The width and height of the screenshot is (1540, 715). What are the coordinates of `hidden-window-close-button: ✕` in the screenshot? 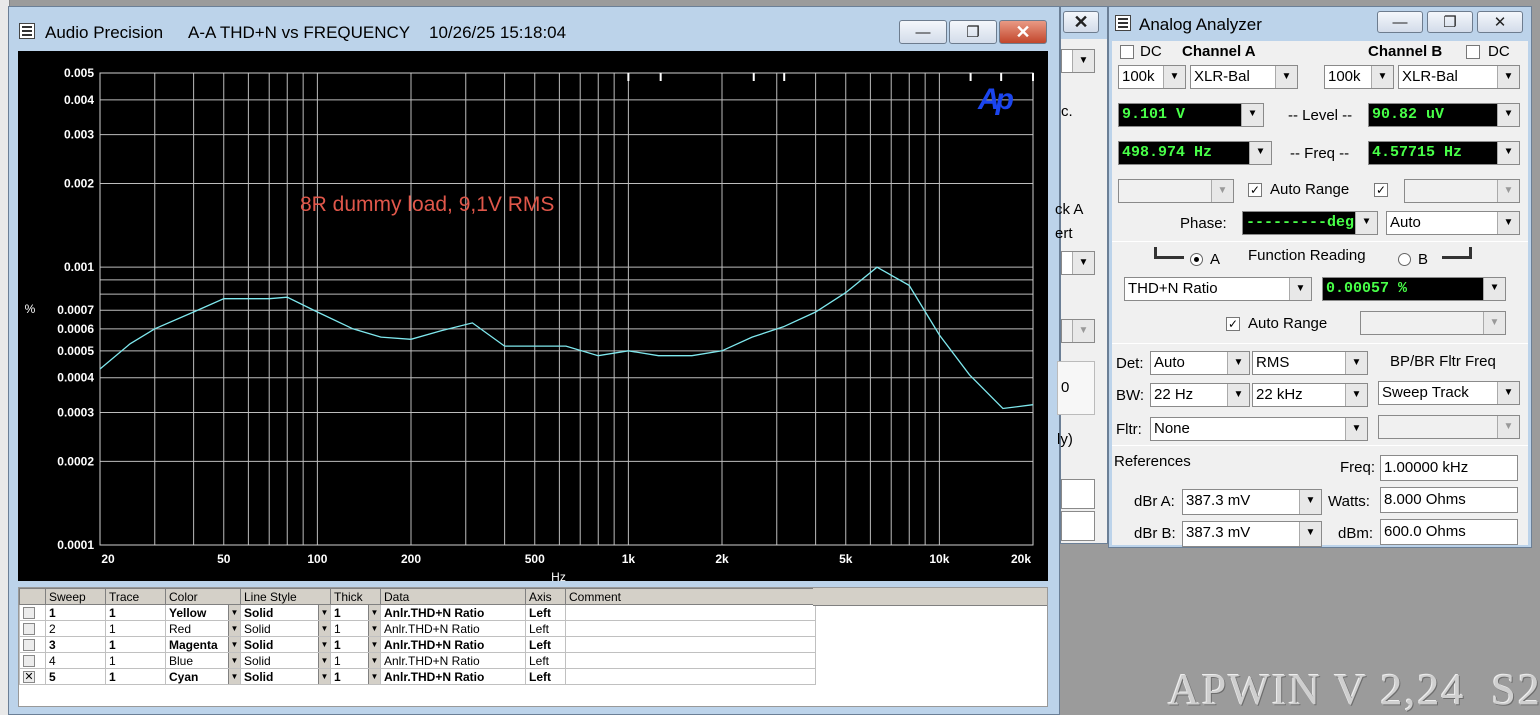 It's located at (1081, 22).